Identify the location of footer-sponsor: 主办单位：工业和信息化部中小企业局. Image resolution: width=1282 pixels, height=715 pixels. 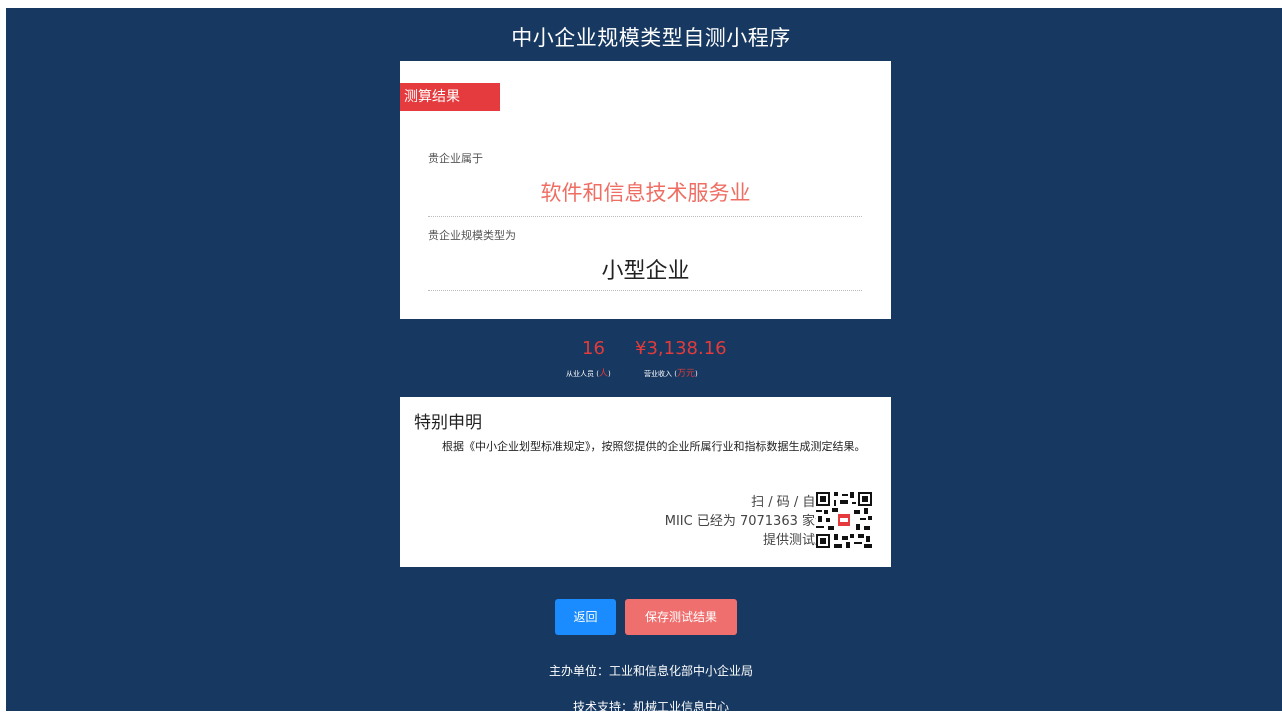
(650, 671).